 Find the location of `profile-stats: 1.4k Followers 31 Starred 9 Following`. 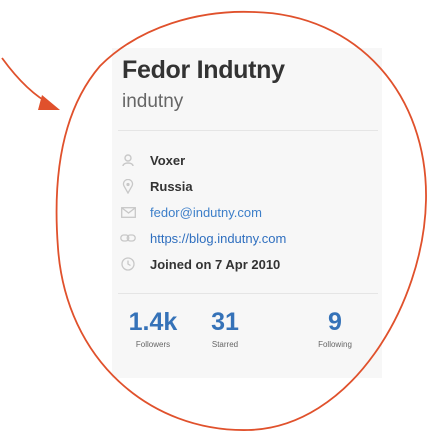

profile-stats: 1.4k Followers 31 Starred 9 Following is located at coordinates (248, 333).